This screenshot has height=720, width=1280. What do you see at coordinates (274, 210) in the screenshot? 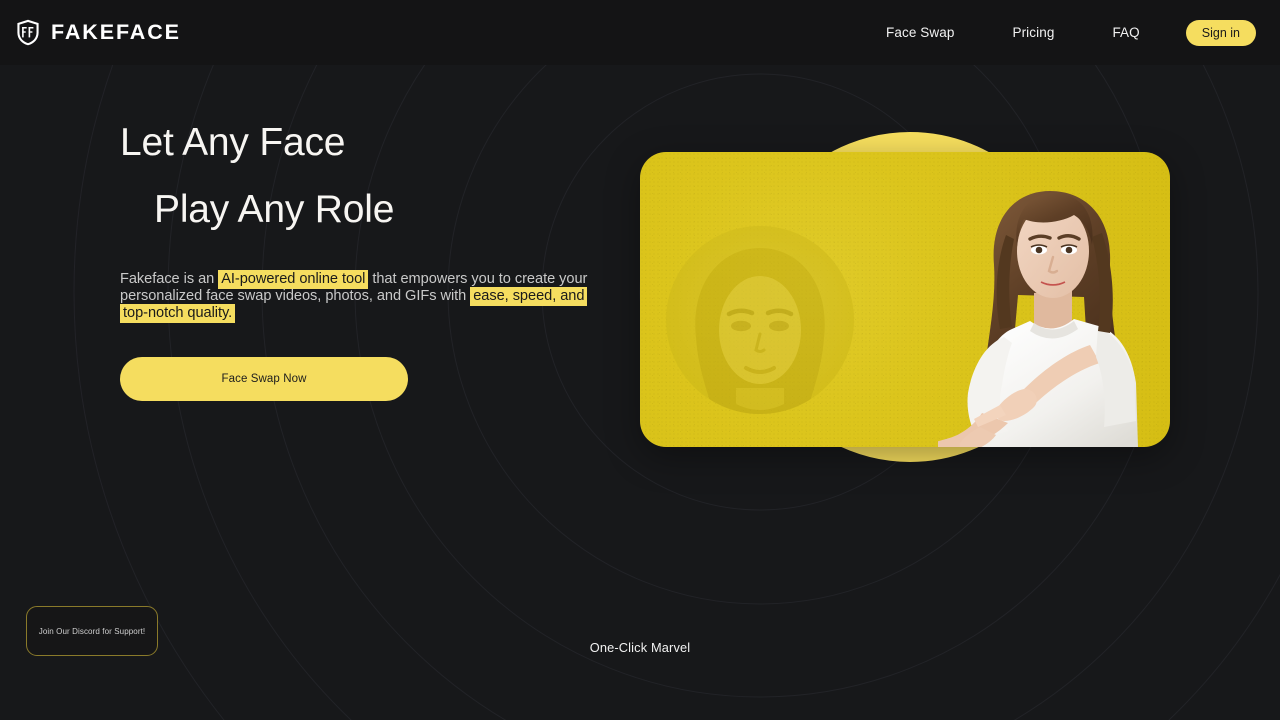
I see `headline-line-2: Play Any Role` at bounding box center [274, 210].